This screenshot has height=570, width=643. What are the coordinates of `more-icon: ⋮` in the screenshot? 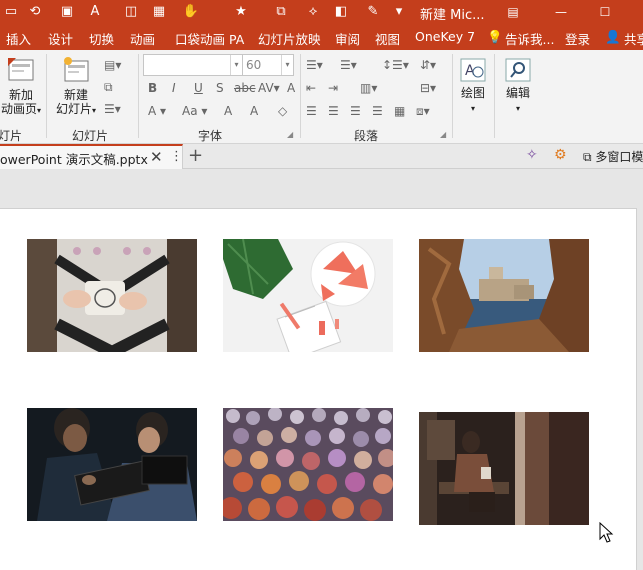 It's located at (176, 156).